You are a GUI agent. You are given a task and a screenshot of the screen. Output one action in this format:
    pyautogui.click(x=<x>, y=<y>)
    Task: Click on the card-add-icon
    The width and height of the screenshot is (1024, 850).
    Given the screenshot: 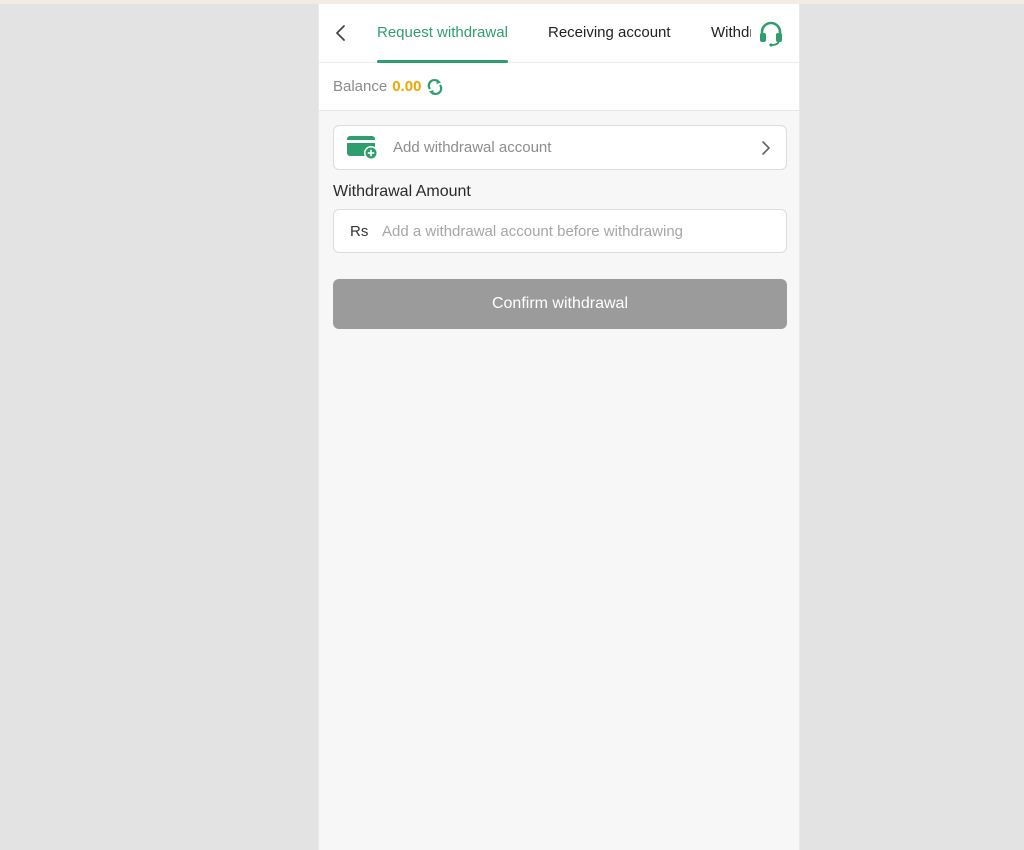 What is the action you would take?
    pyautogui.click(x=363, y=148)
    